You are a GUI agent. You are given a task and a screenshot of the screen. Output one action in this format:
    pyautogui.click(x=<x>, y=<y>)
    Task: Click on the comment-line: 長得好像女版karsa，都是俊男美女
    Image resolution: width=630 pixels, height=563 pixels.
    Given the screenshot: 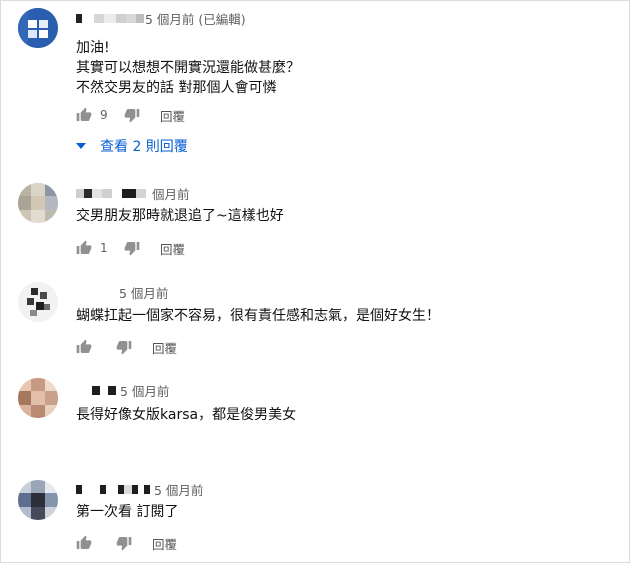 What is the action you would take?
    pyautogui.click(x=186, y=415)
    